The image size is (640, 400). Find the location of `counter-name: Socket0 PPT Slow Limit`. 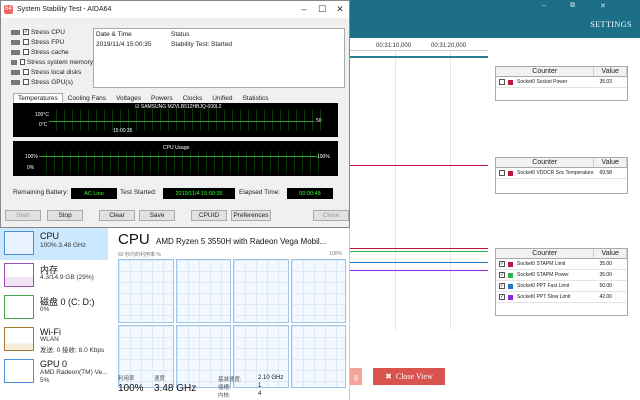

counter-name: Socket0 PPT Slow Limit is located at coordinates (544, 297).